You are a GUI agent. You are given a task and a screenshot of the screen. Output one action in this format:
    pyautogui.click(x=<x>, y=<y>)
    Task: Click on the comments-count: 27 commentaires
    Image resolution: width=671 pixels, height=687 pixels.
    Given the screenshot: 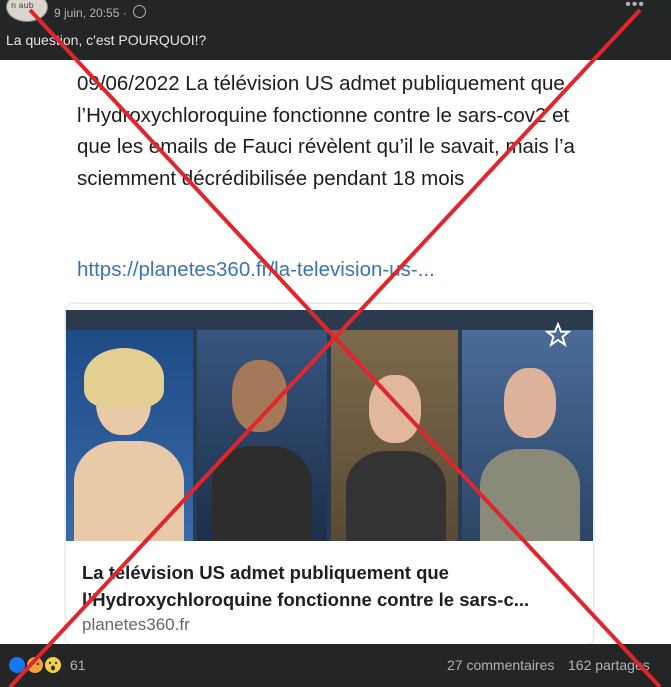 What is the action you would take?
    pyautogui.click(x=500, y=665)
    